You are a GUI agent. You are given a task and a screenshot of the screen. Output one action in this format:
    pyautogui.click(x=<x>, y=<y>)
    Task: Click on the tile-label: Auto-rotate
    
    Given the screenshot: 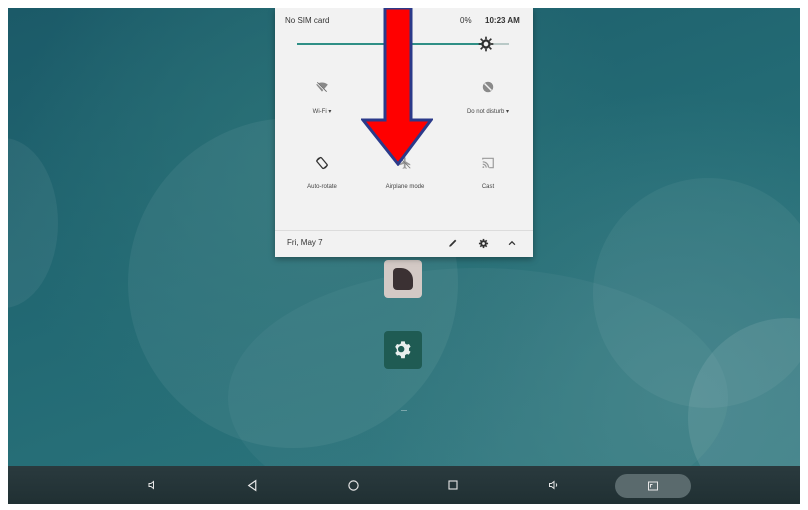 What is the action you would take?
    pyautogui.click(x=322, y=187)
    